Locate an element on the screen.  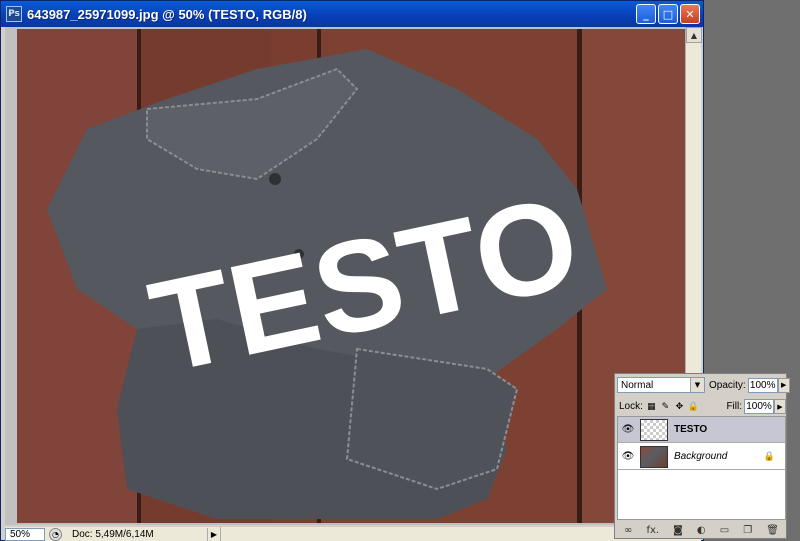
fill-label: Fill: is located at coordinates (734, 406).